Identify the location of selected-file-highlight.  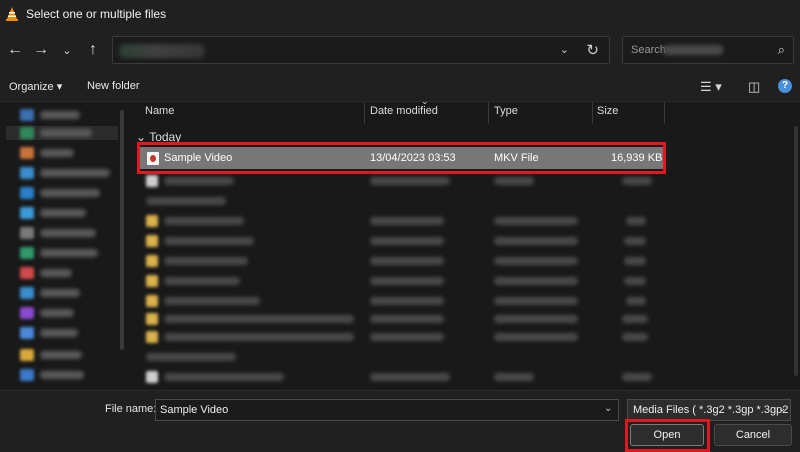
(401, 158).